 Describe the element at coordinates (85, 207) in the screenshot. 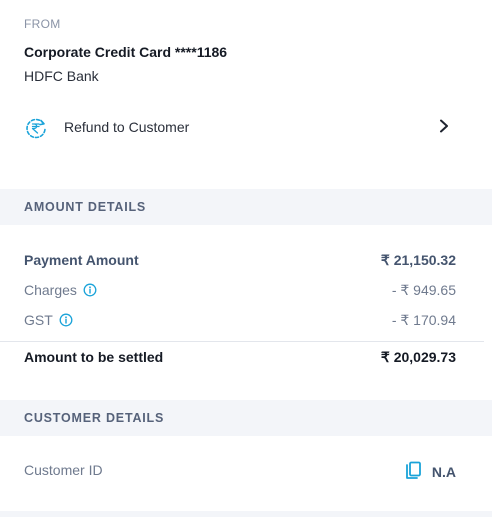

I see `amount-details-heading: AMOUNT DETAILS` at that location.